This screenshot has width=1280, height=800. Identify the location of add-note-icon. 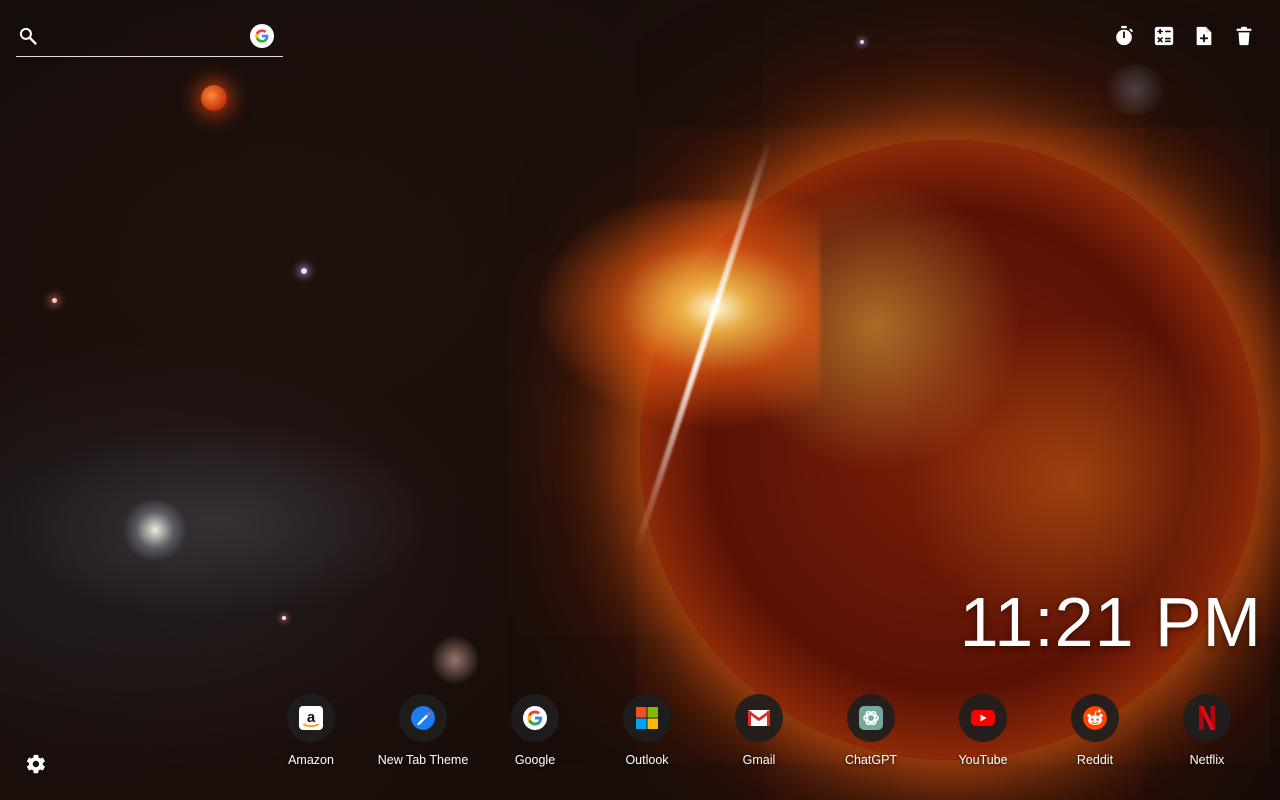
(1204, 36).